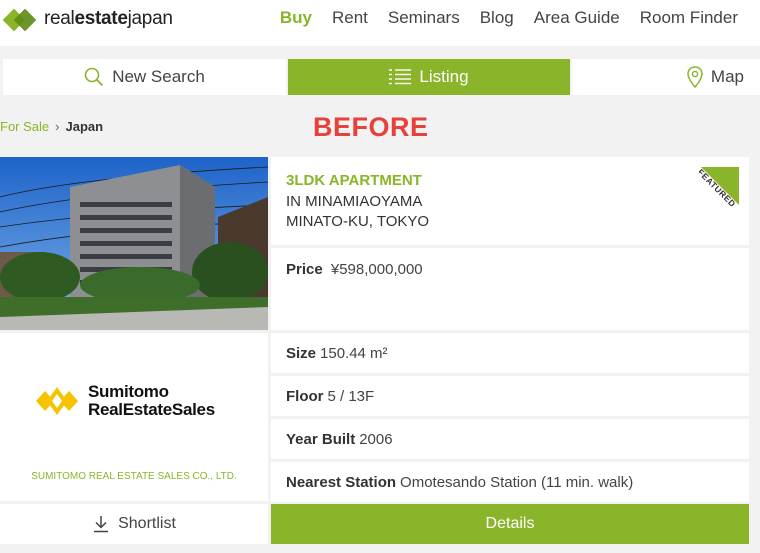  I want to click on nearest-station-label: Nearest Station, so click(341, 482).